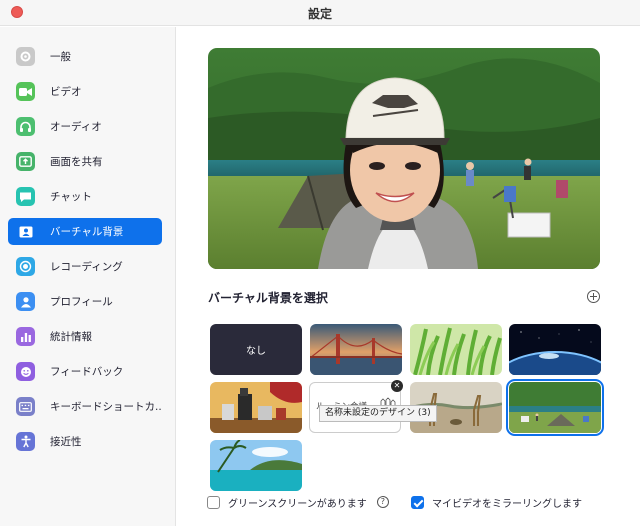  I want to click on help-icon: ?, so click(382, 502).